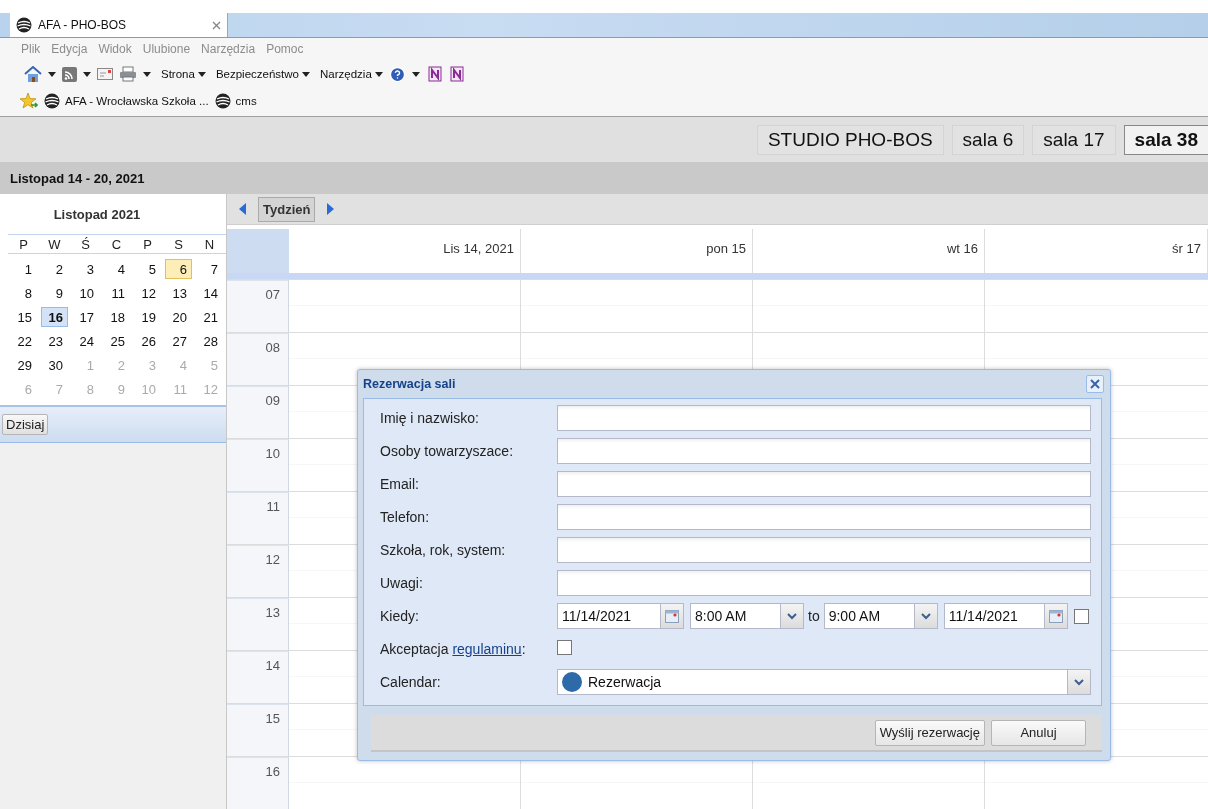  What do you see at coordinates (128, 74) in the screenshot?
I see `printer-icon` at bounding box center [128, 74].